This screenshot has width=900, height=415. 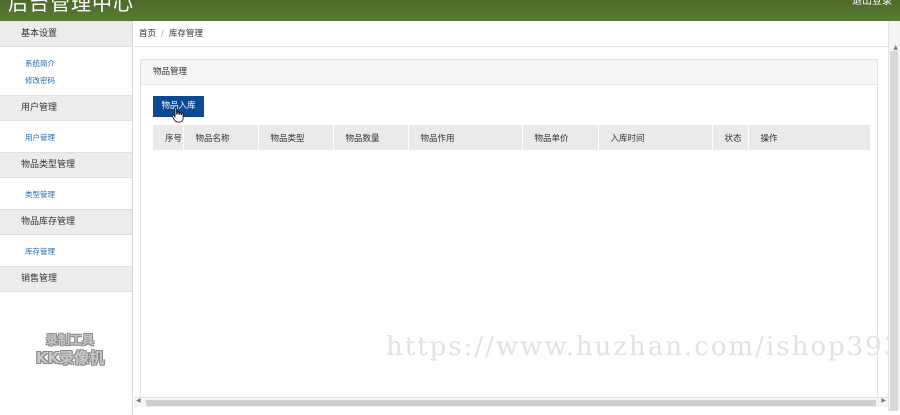 What do you see at coordinates (66, 165) in the screenshot?
I see `sidebar-group-item-type-management: 物品类型管理` at bounding box center [66, 165].